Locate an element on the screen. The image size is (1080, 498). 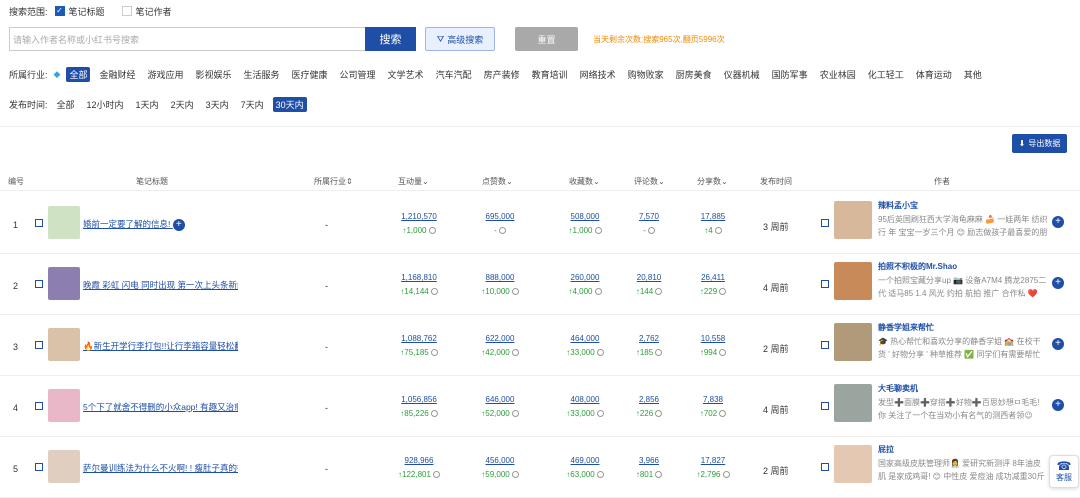
option-note-title: 笔记标题 is located at coordinates (87, 11).